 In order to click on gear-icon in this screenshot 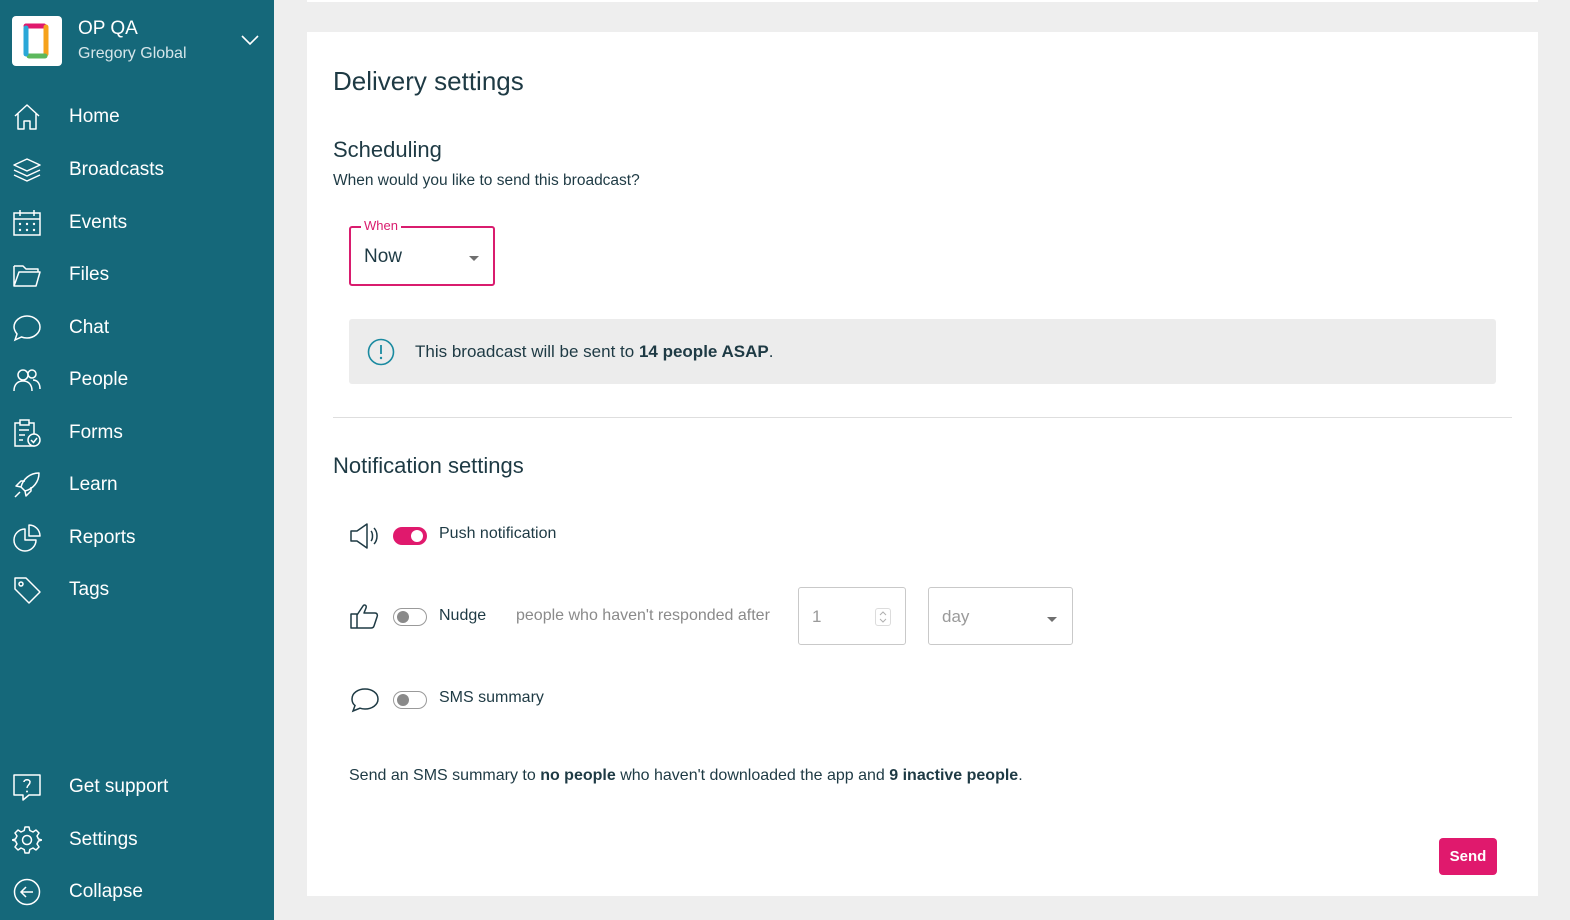, I will do `click(27, 840)`.